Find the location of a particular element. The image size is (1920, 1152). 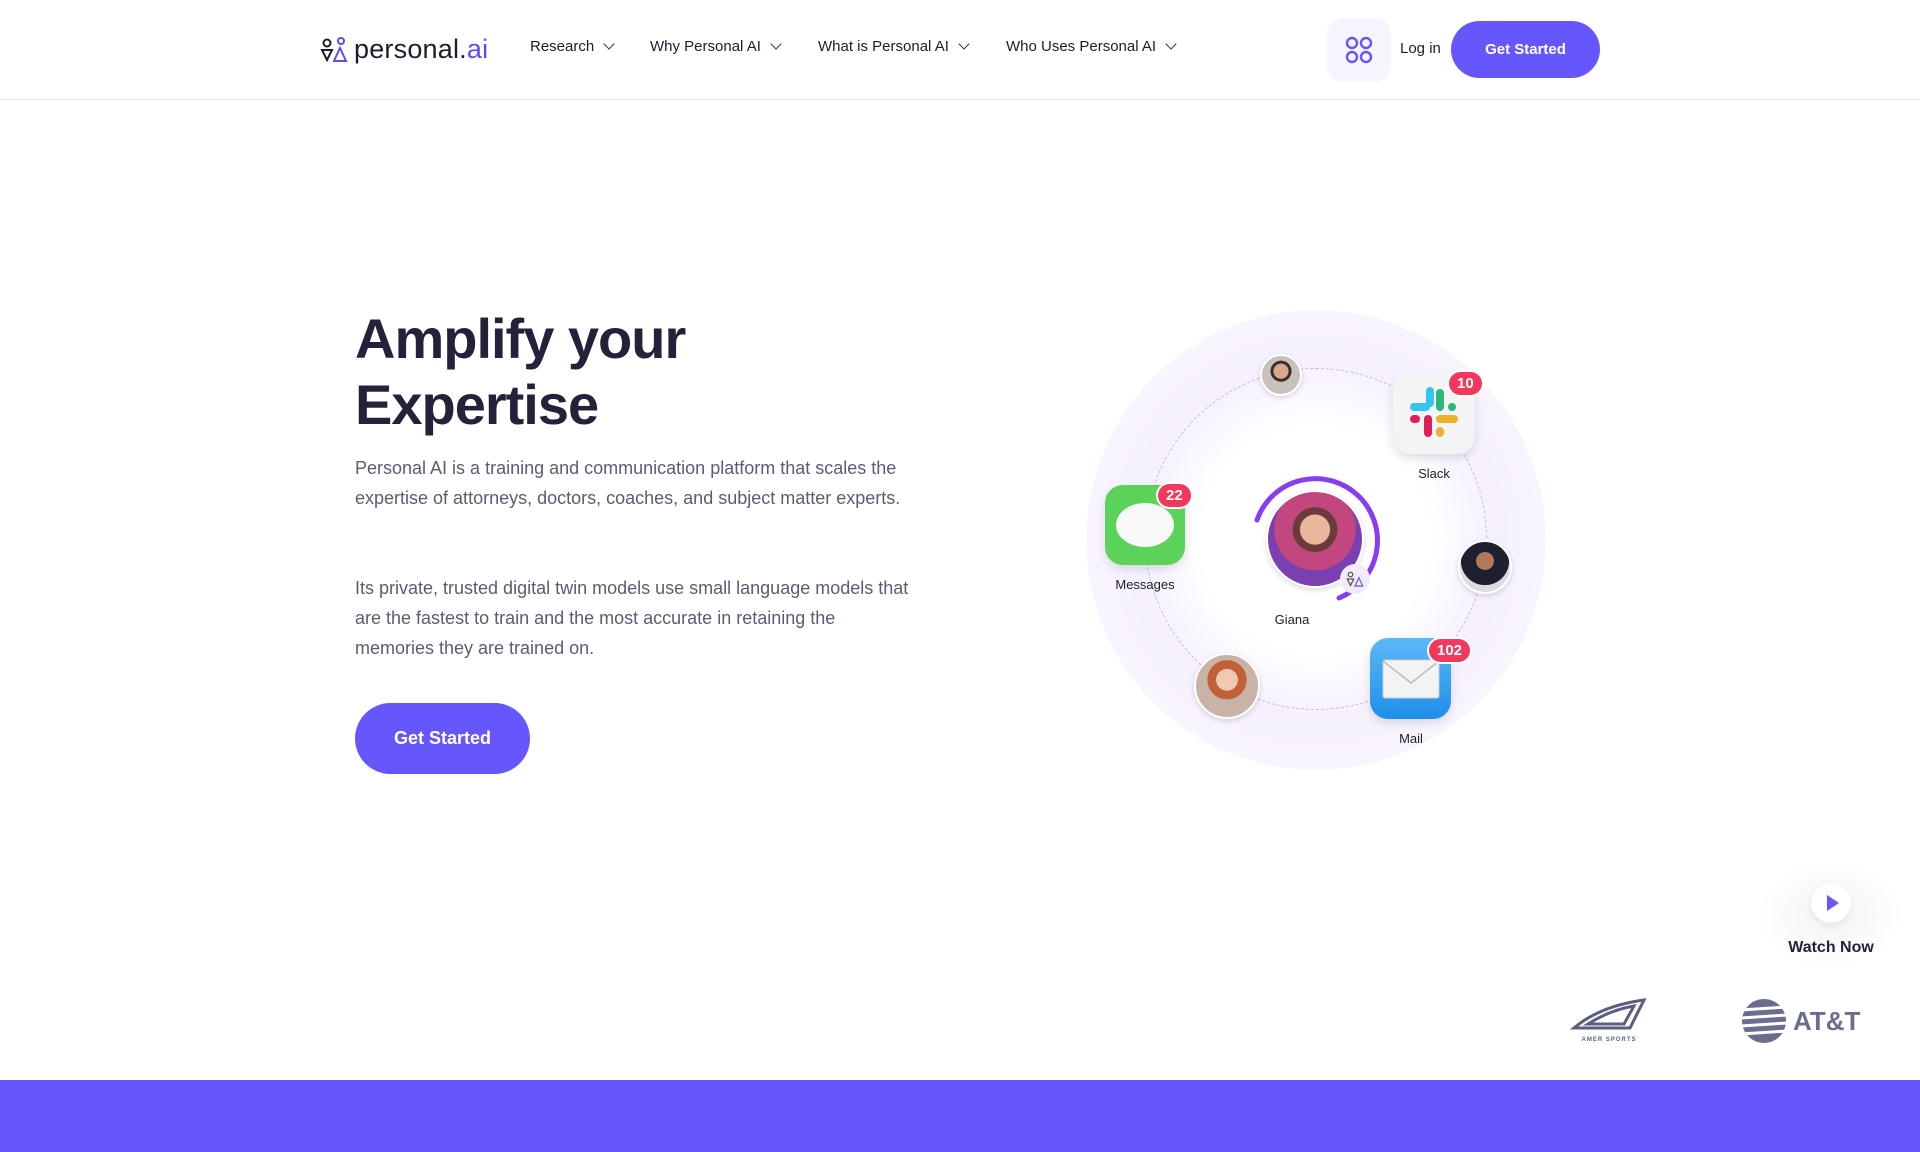

watch-now-label: Watch Now is located at coordinates (1831, 947).